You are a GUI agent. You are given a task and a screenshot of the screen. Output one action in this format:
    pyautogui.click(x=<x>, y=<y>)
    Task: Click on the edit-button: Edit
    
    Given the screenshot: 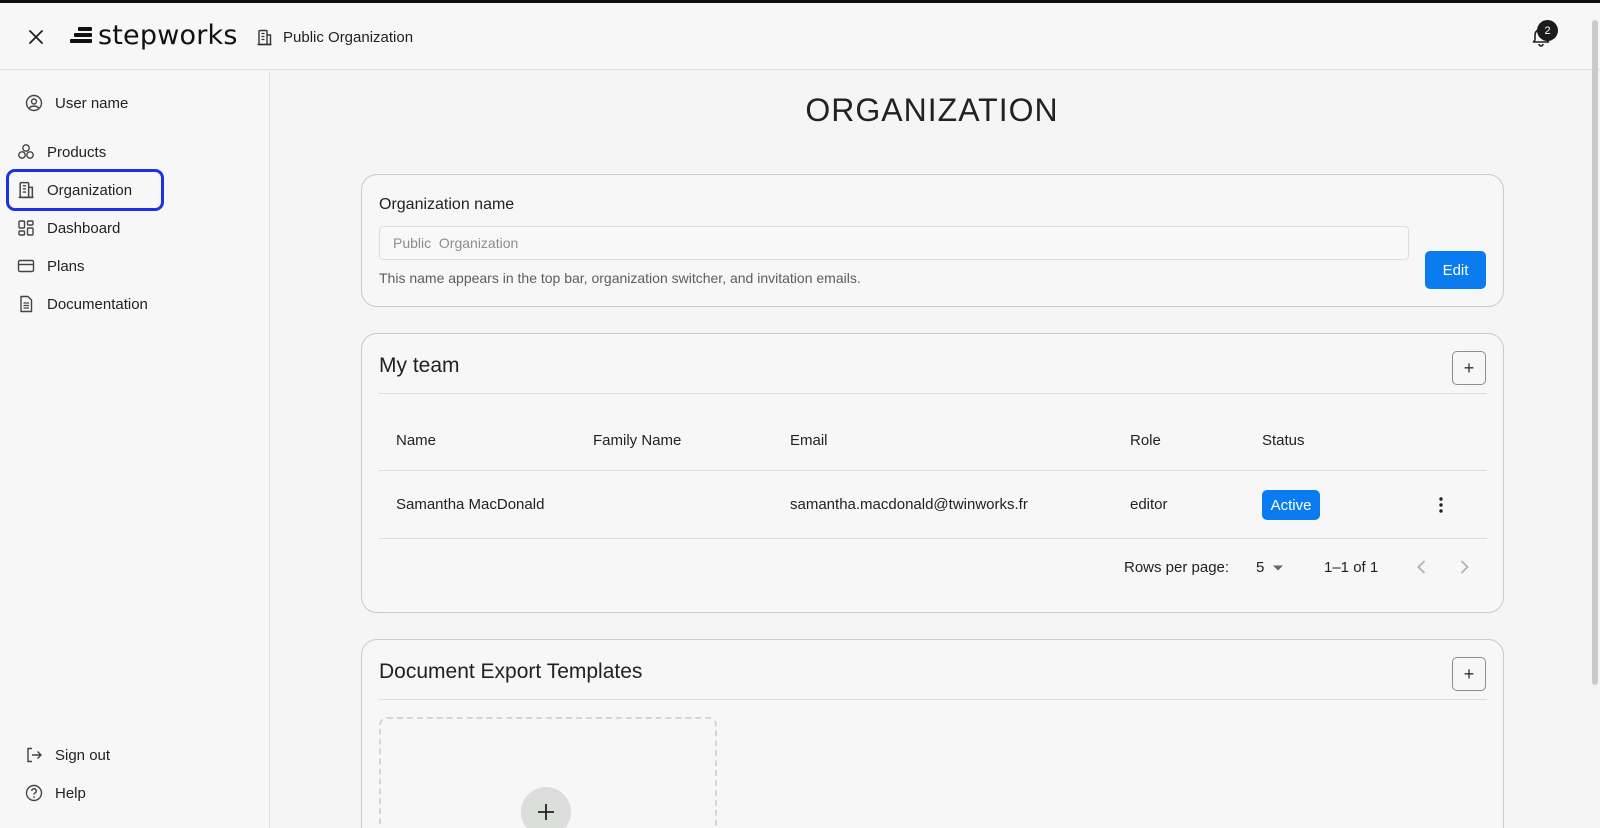 What is the action you would take?
    pyautogui.click(x=1455, y=270)
    